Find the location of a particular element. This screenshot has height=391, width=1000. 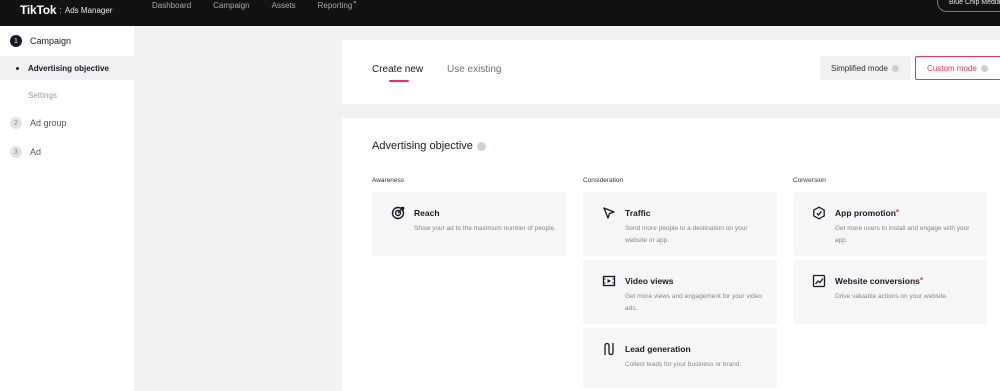

step-label: Campaign is located at coordinates (51, 41).